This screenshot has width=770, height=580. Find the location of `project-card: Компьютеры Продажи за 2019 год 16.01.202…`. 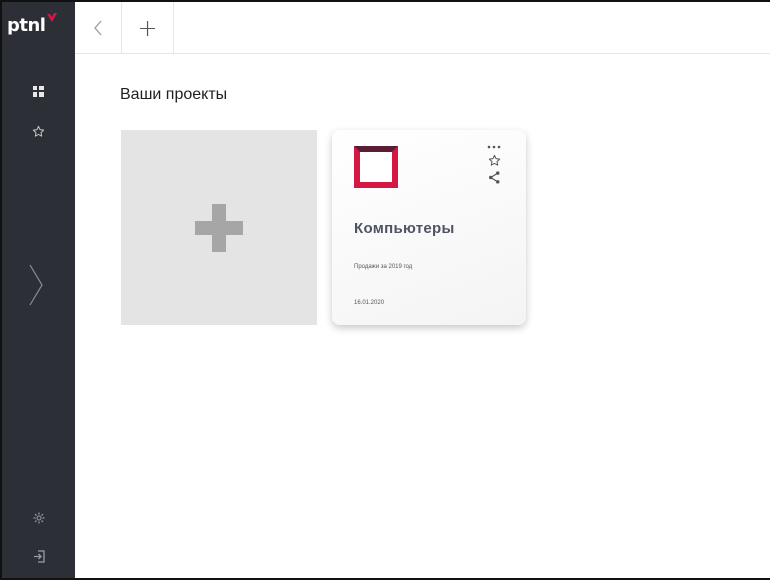

project-card: Компьютеры Продажи за 2019 год 16.01.202… is located at coordinates (429, 227).